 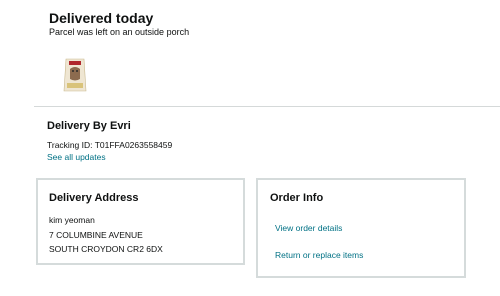 What do you see at coordinates (319, 255) in the screenshot?
I see `return-replace-items-link: Return or replace items` at bounding box center [319, 255].